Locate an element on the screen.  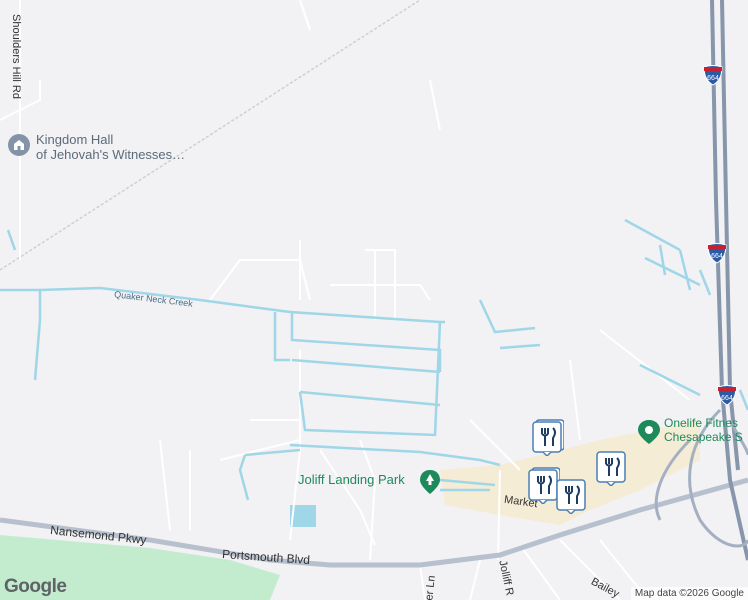
kingdom-hall-line1: Kingdom Hall is located at coordinates (75, 139).